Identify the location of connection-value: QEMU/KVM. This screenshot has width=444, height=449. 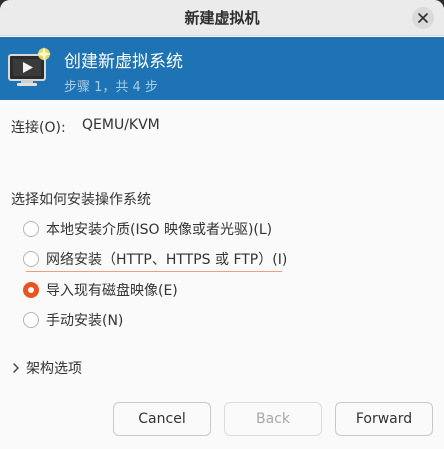
(121, 125).